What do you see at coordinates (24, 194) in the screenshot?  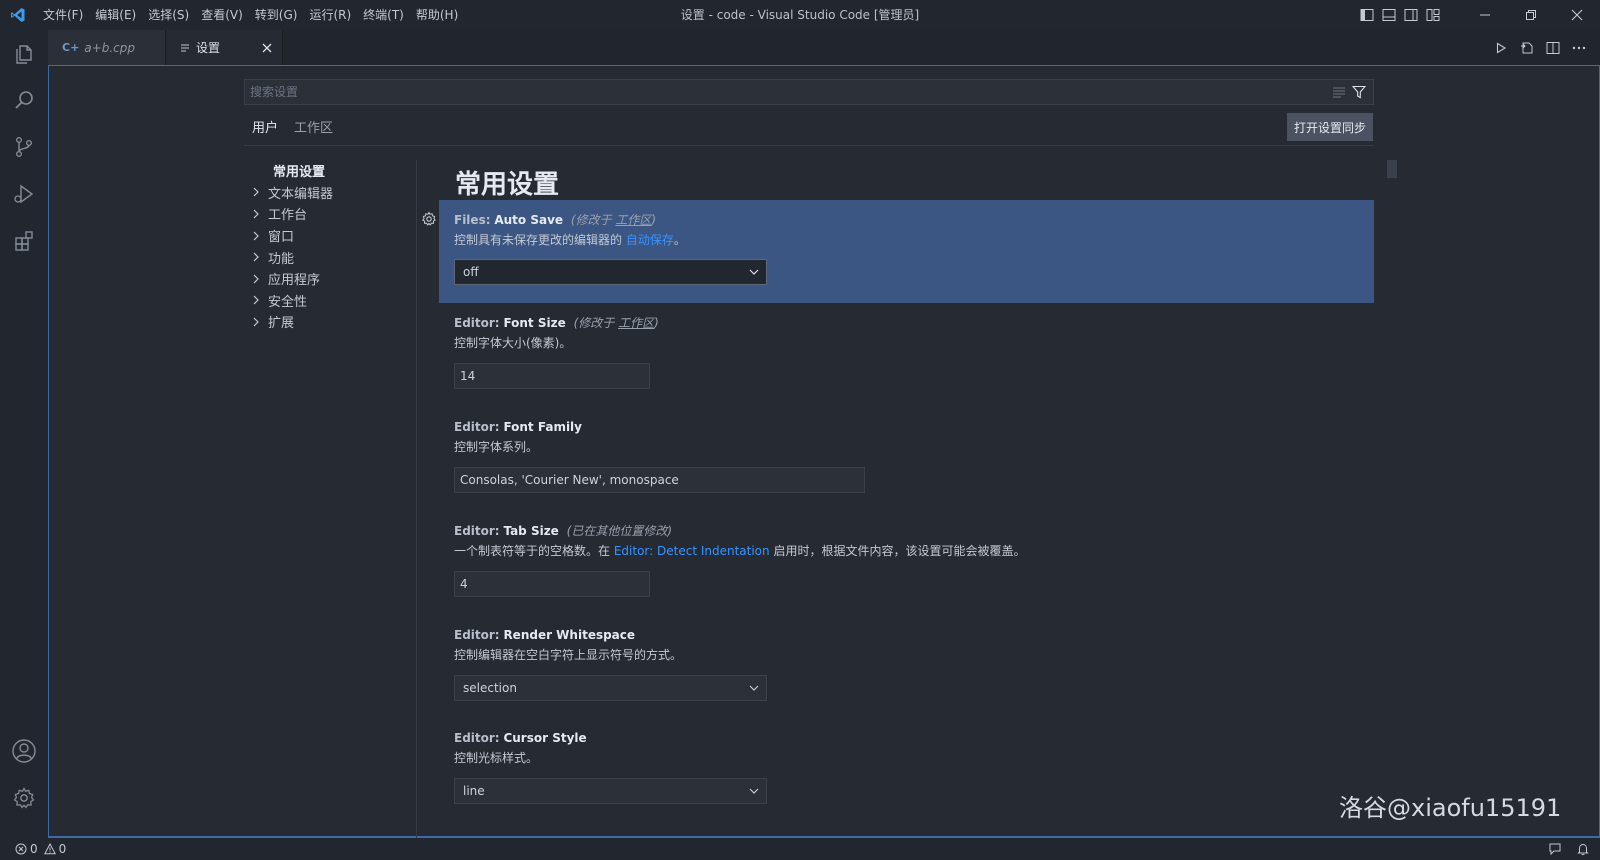 I see `run-debug-icon` at bounding box center [24, 194].